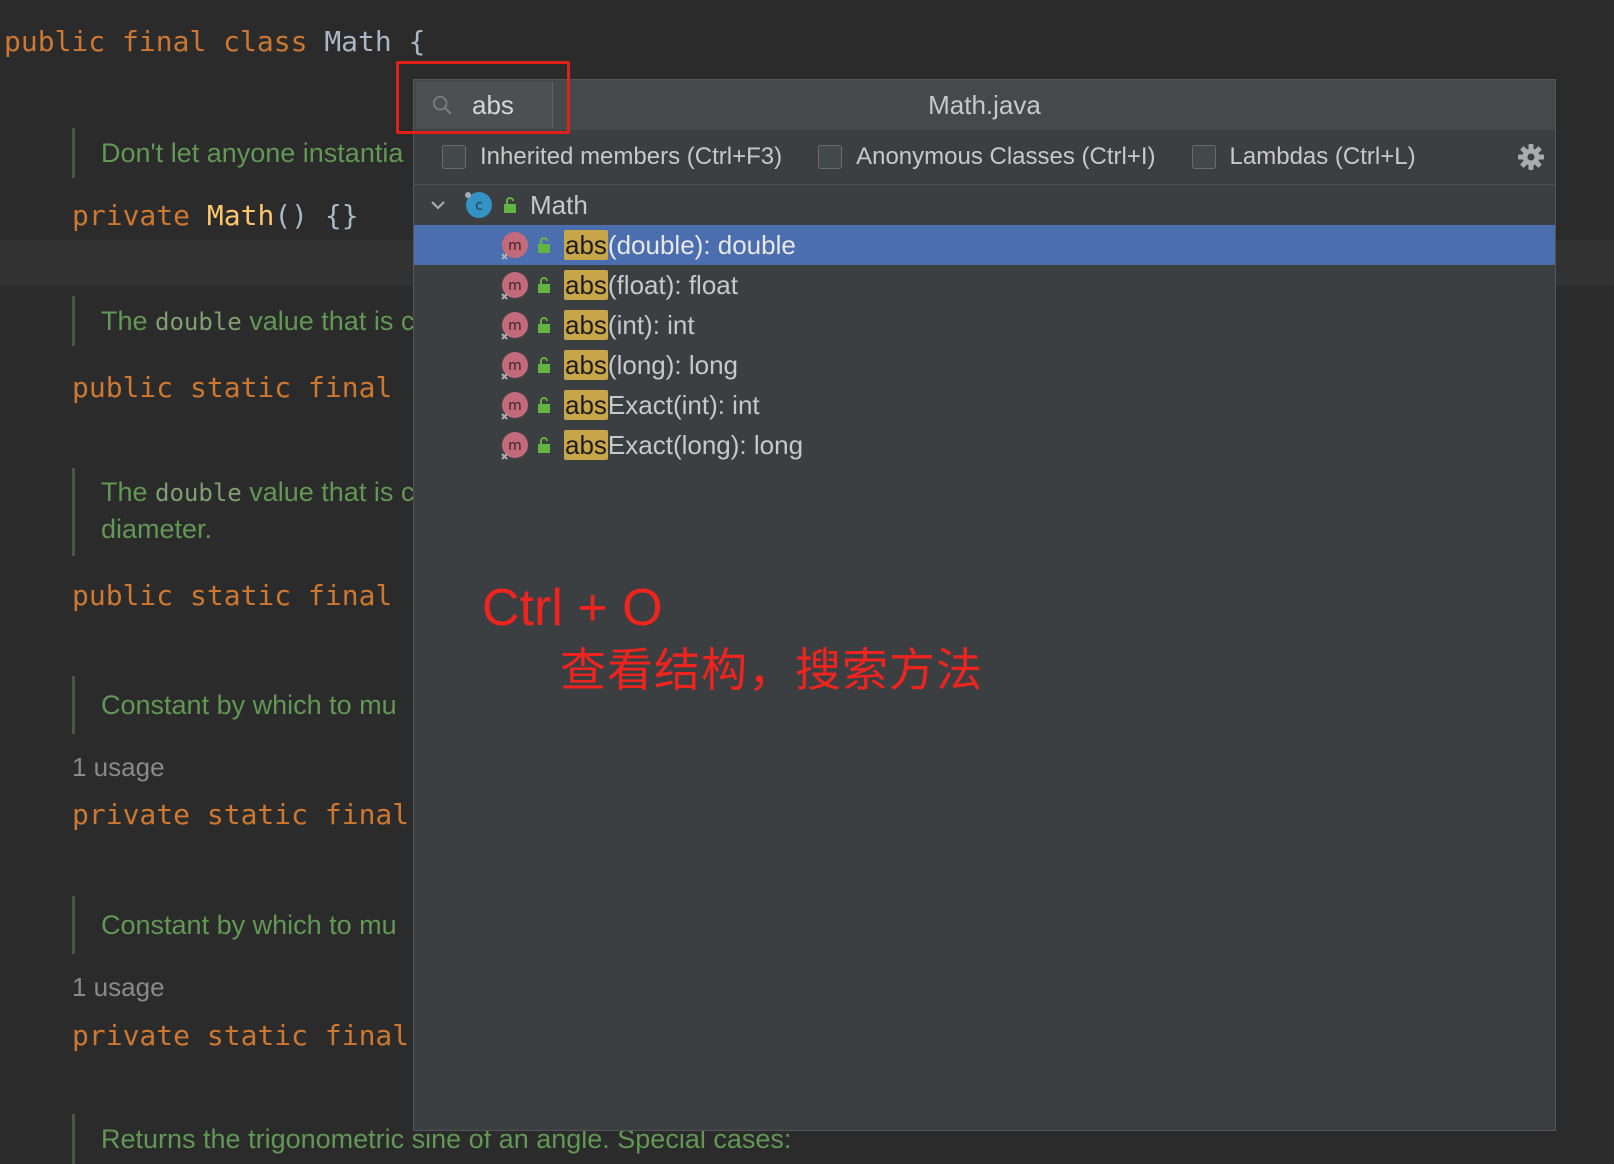 The image size is (1614, 1164). I want to click on doc-comment: Don't let anyone instantia, so click(237, 153).